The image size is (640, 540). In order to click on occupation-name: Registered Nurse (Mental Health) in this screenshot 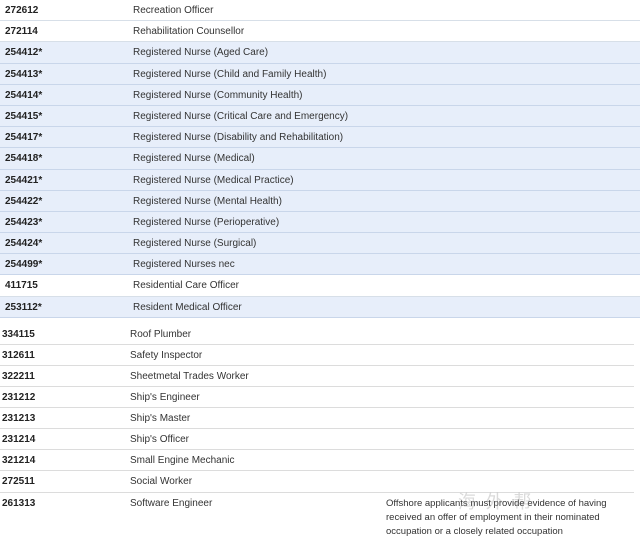, I will do `click(207, 201)`.